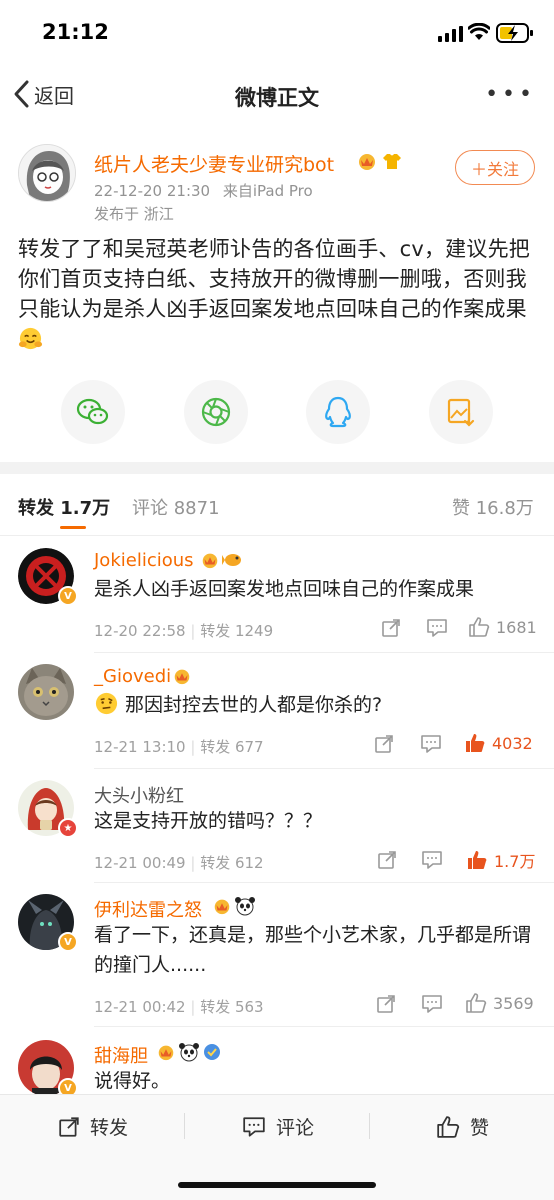 The width and height of the screenshot is (554, 1200). I want to click on save-image-icon, so click(461, 412).